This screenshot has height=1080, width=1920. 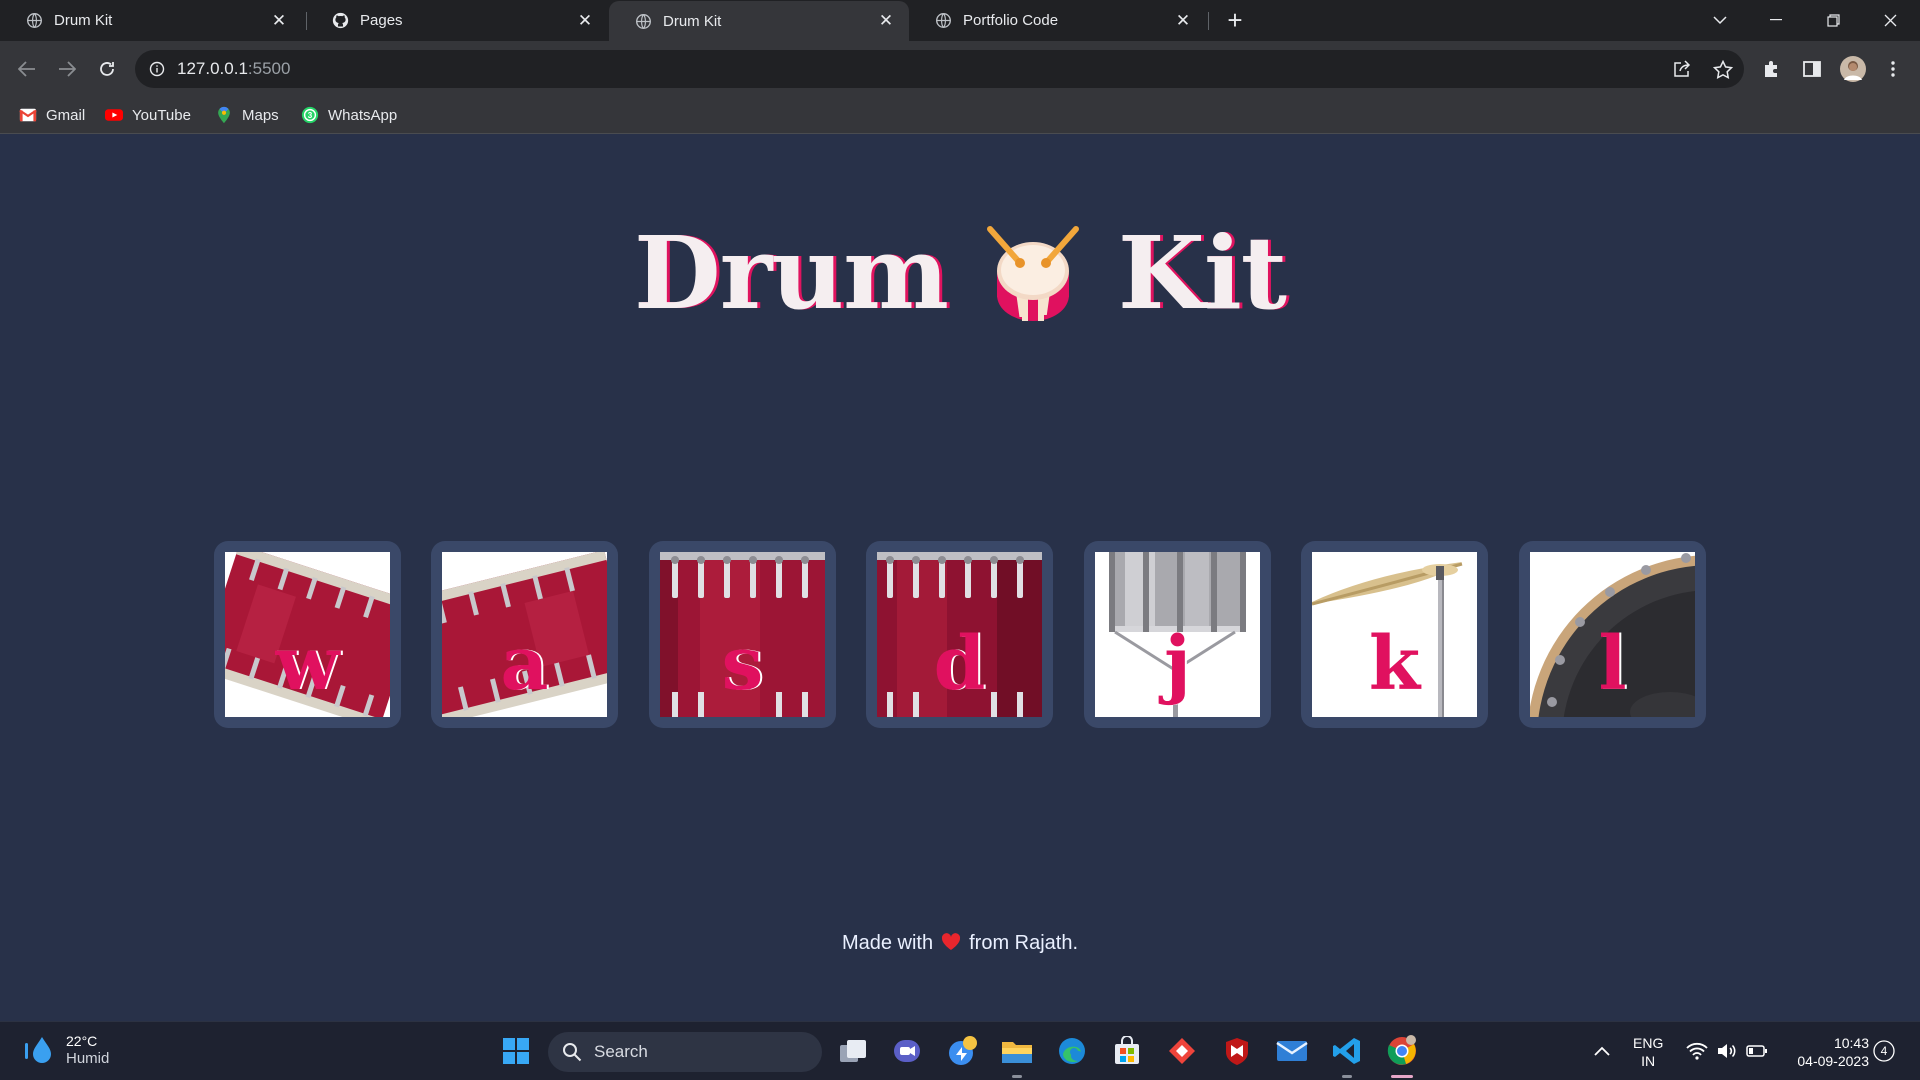 What do you see at coordinates (1772, 69) in the screenshot?
I see `extensions-icon` at bounding box center [1772, 69].